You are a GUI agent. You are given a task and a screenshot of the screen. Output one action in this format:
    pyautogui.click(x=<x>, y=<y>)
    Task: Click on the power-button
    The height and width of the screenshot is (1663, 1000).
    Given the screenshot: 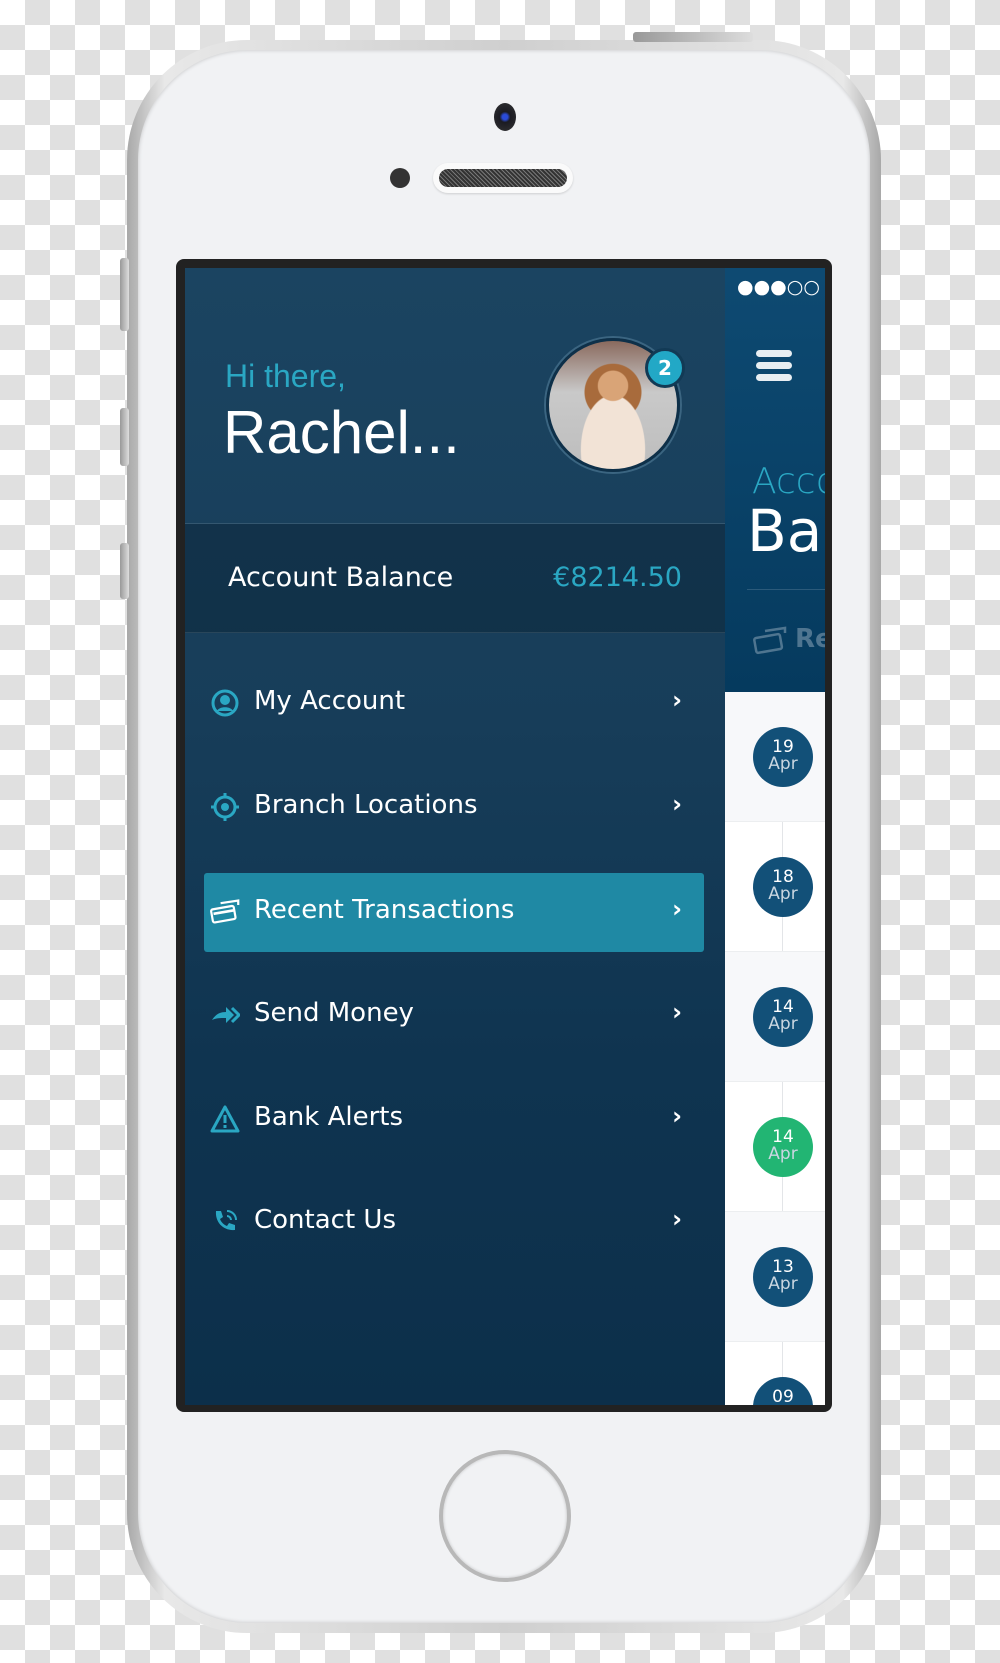 What is the action you would take?
    pyautogui.click(x=693, y=37)
    